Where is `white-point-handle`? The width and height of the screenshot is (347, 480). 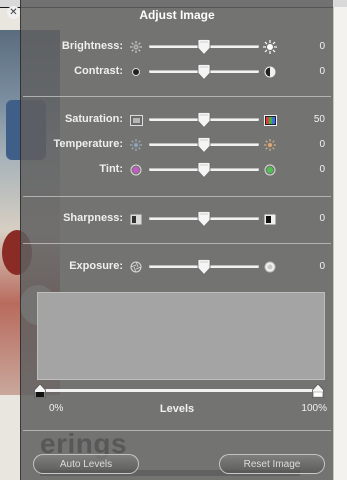 white-point-handle is located at coordinates (318, 391).